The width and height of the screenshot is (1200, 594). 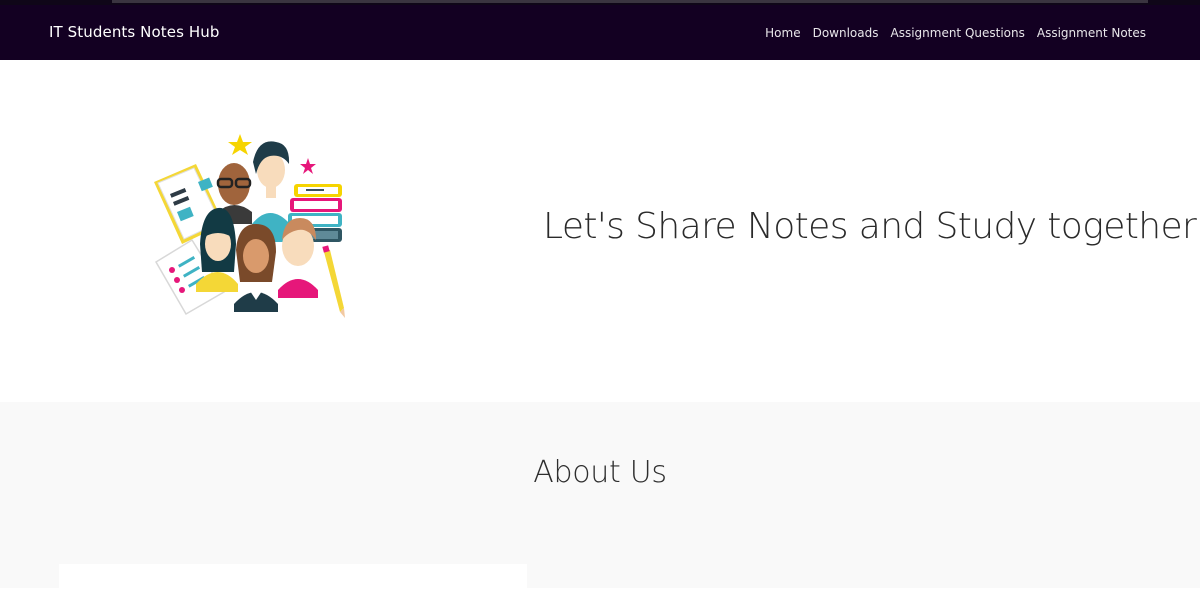 I want to click on nav-link-assignment-questions: Assignment Questions, so click(x=957, y=33).